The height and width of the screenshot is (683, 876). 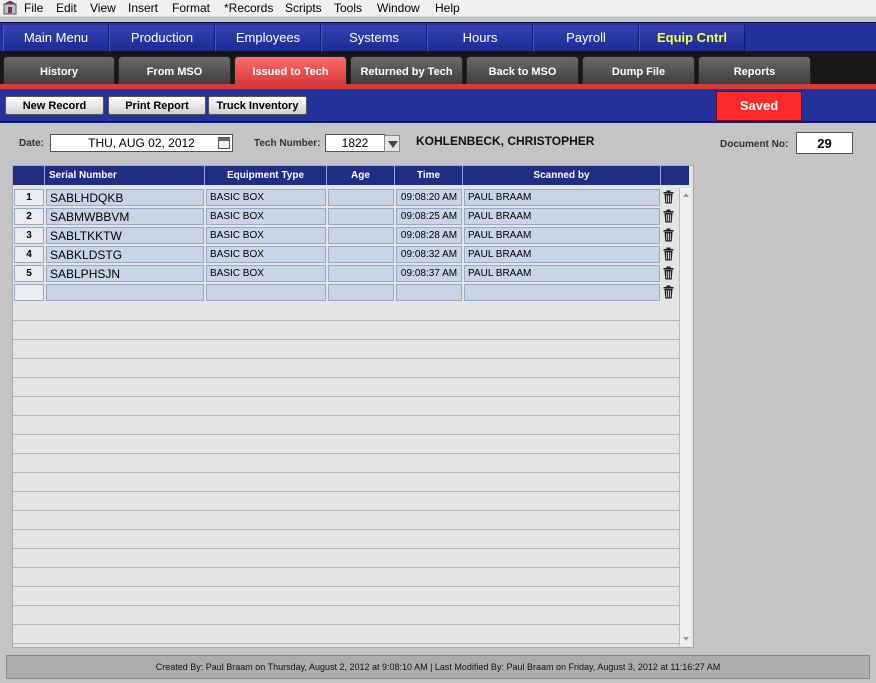 What do you see at coordinates (355, 143) in the screenshot?
I see `tech-number-field: 1822` at bounding box center [355, 143].